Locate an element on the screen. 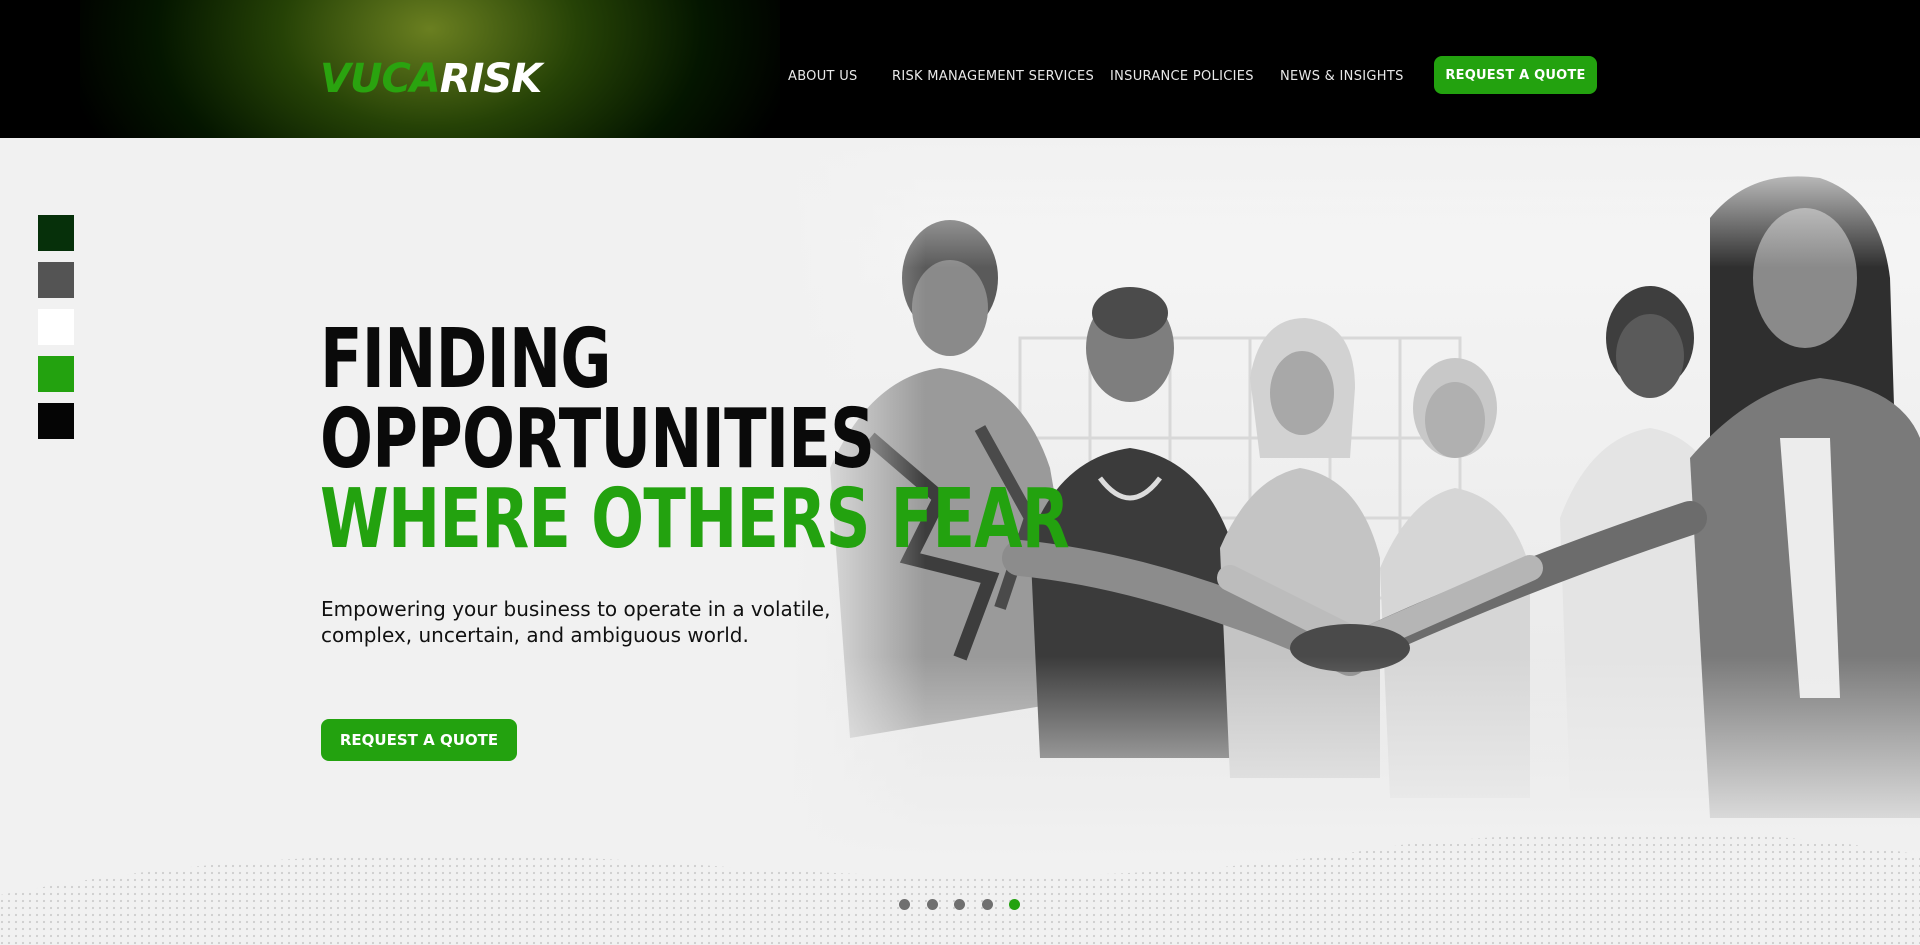 This screenshot has width=1920, height=945. color-swatches is located at coordinates (56, 332).